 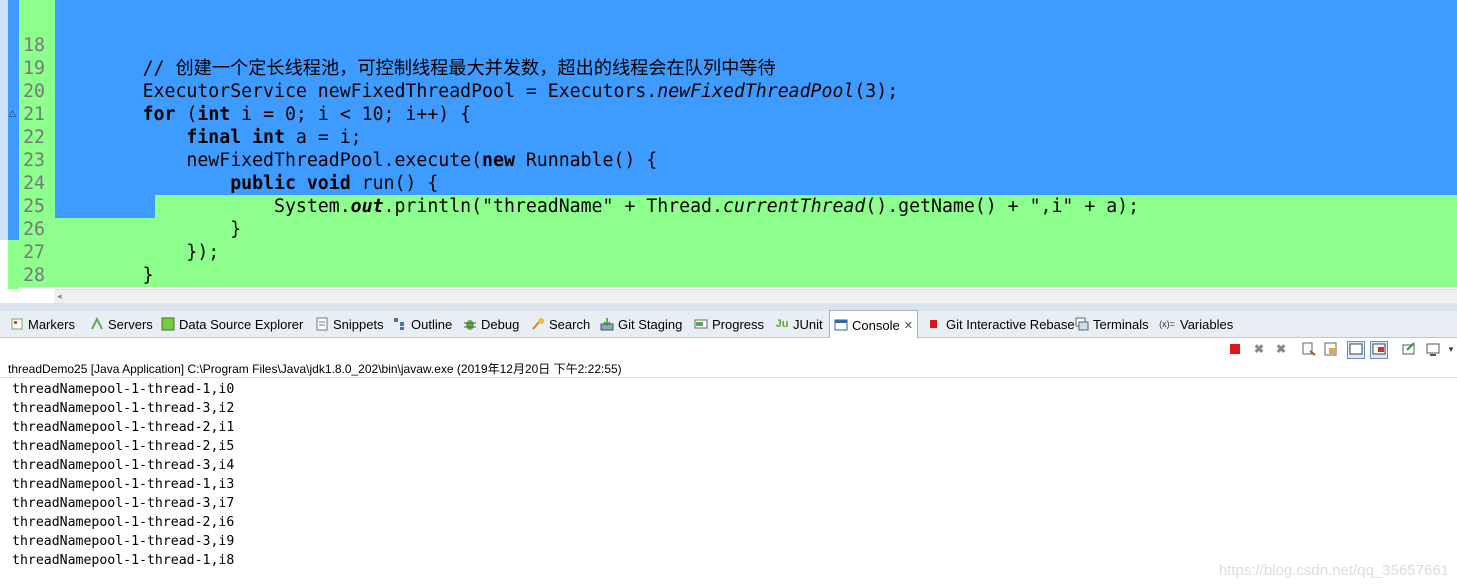 I want to click on tab-git-interactive-rebase: Git Interactive Rebase, so click(x=1001, y=324).